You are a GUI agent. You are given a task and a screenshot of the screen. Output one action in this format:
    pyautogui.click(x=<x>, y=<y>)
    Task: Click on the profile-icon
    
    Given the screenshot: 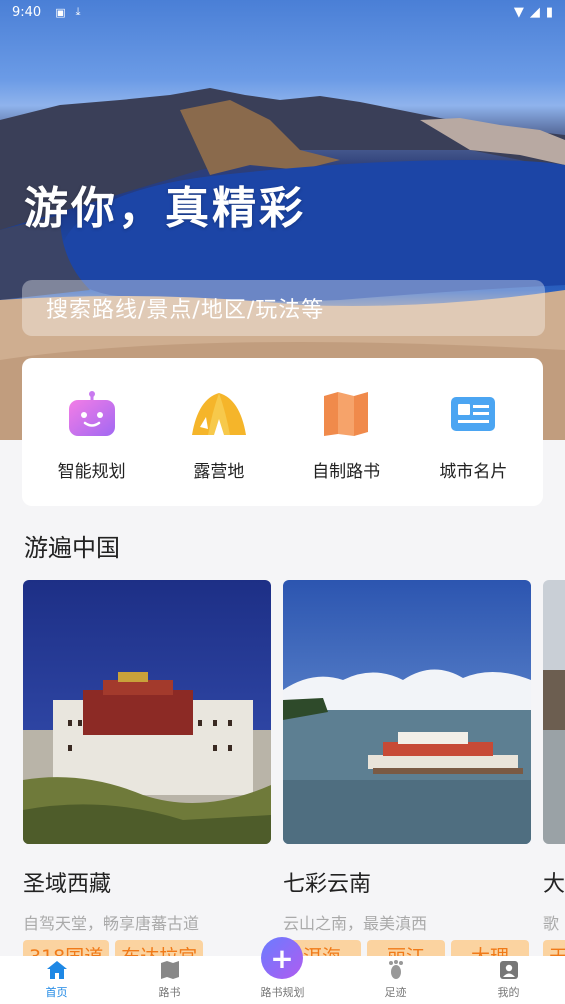 What is the action you would take?
    pyautogui.click(x=508, y=970)
    